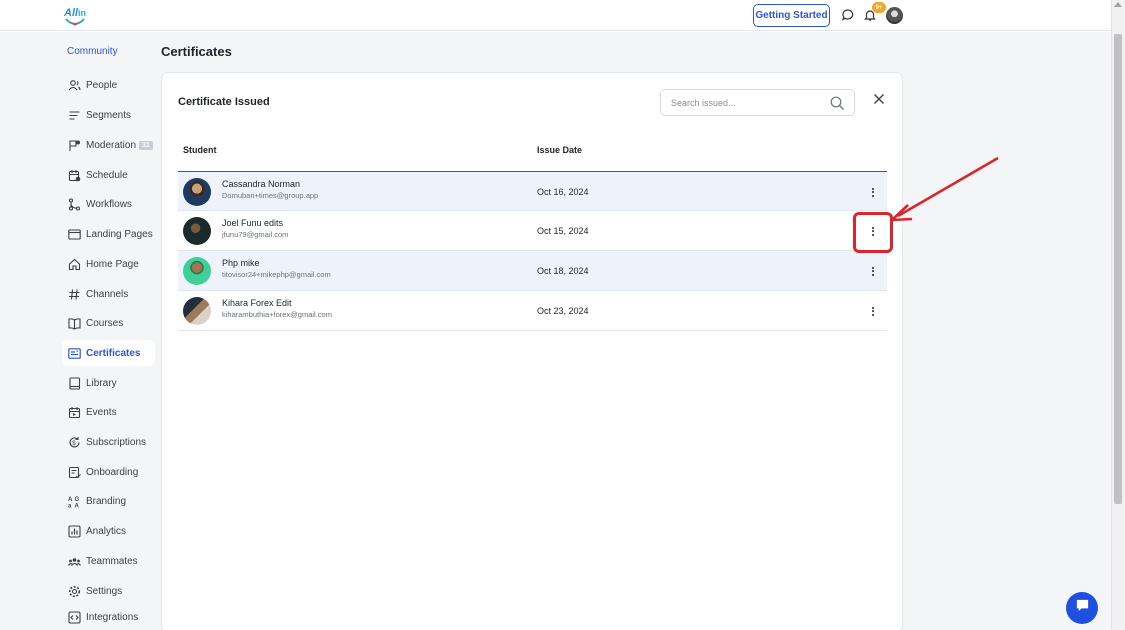 The width and height of the screenshot is (1125, 630). Describe the element at coordinates (104, 591) in the screenshot. I see `sidebar-item-label: Settings` at that location.